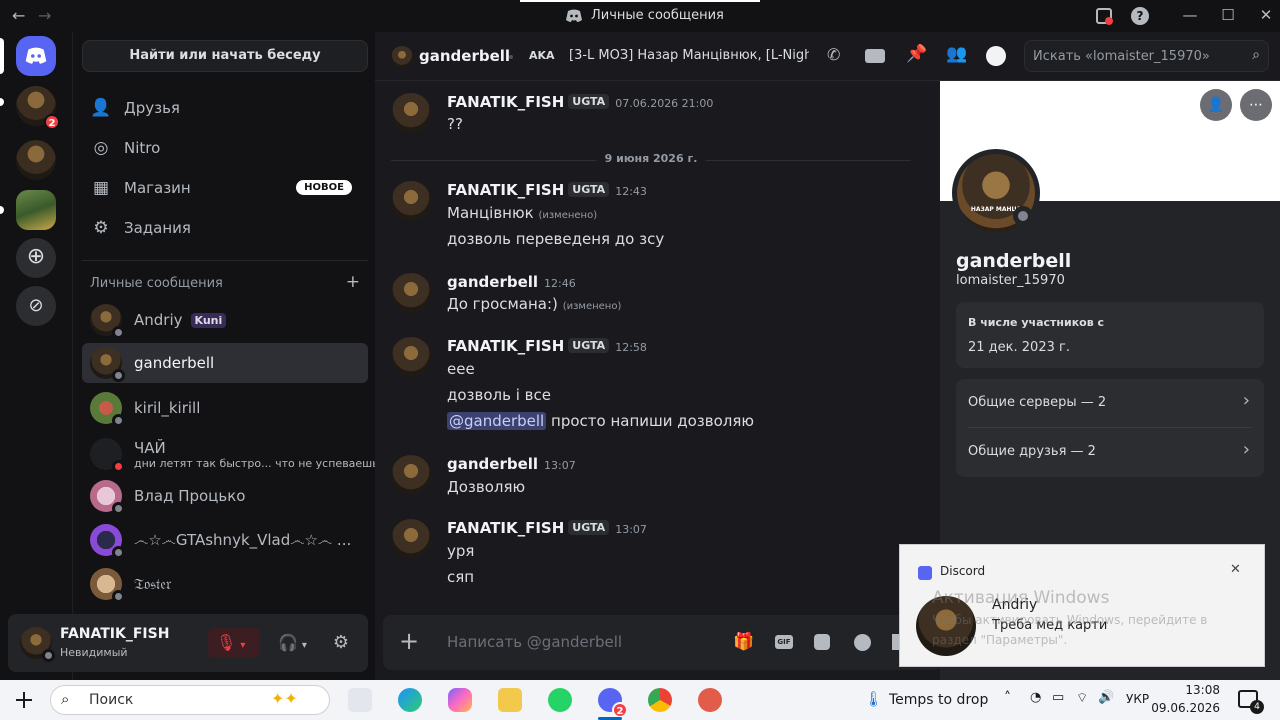  Describe the element at coordinates (150, 447) in the screenshot. I see `dm-name: ЧАЙ` at that location.